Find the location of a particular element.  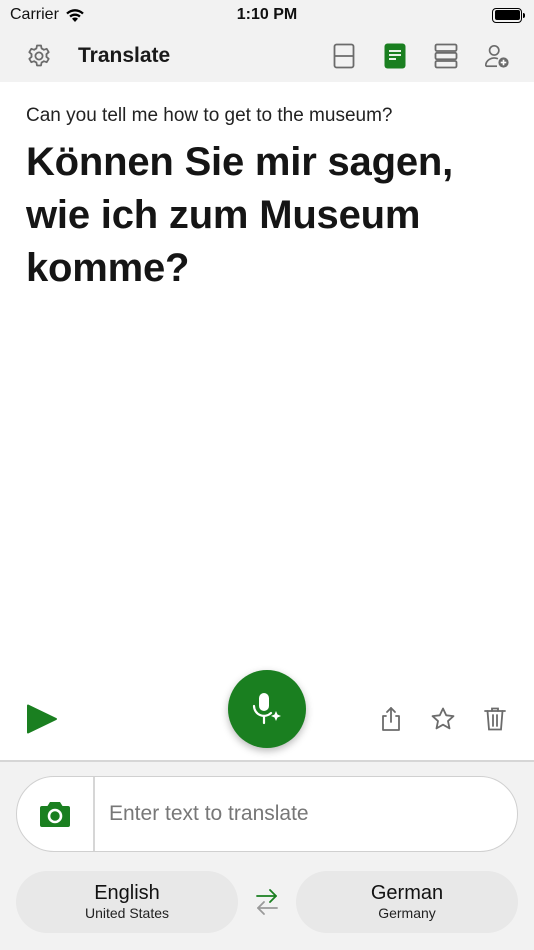

camera-icon is located at coordinates (55, 814).